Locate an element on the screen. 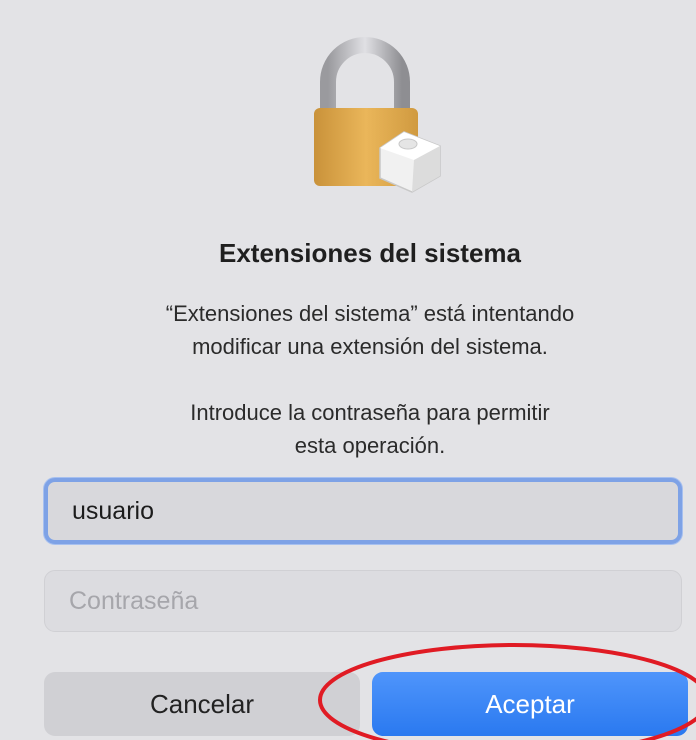 This screenshot has width=696, height=740. password-field: Contraseña is located at coordinates (363, 601).